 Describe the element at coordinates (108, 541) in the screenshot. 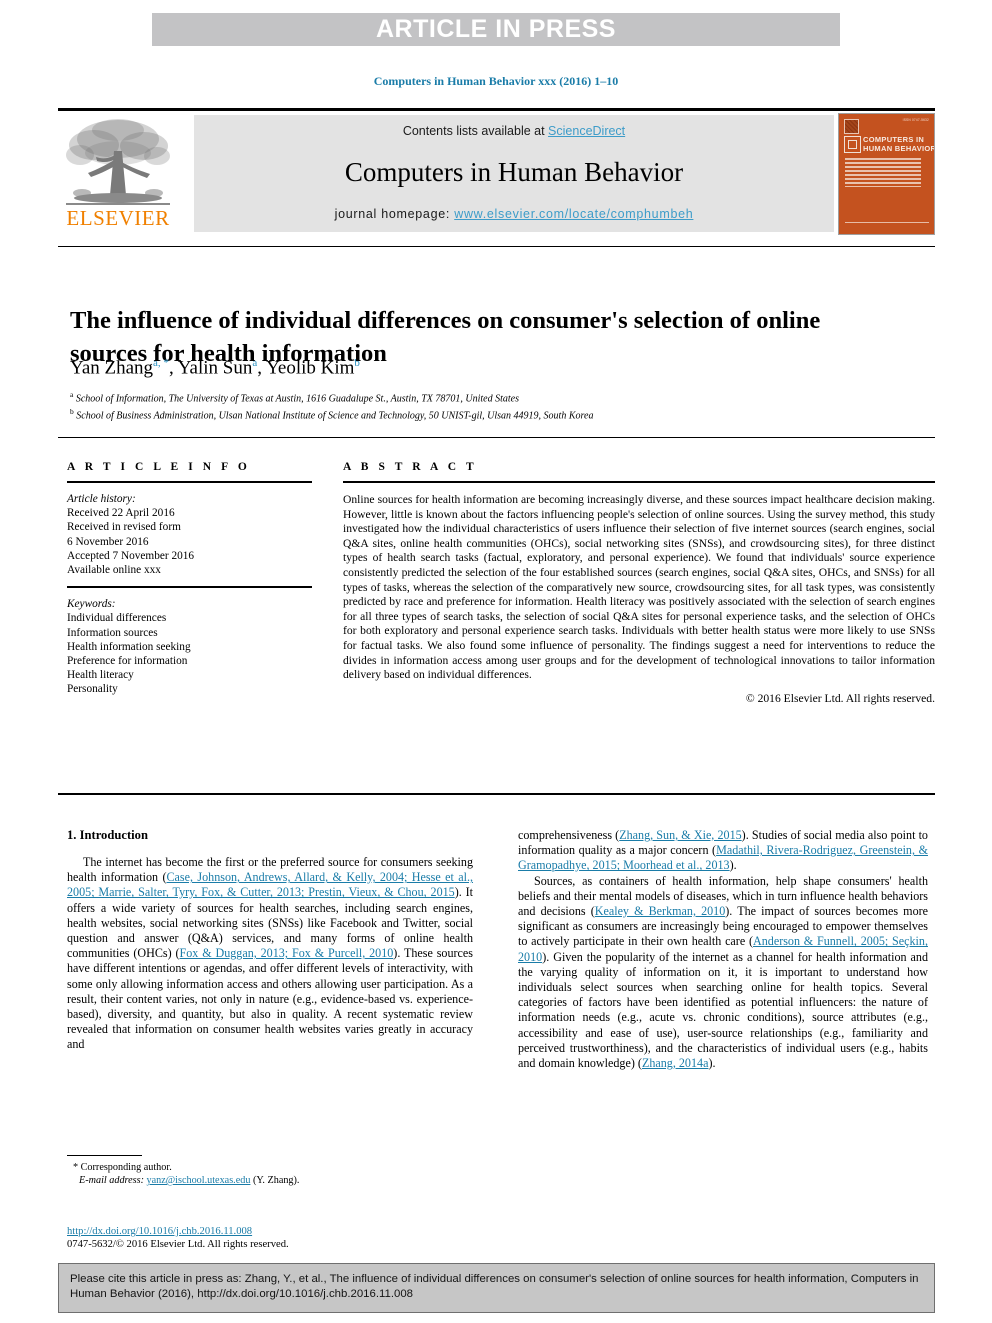

I see `article-history-item: 6 November 2016` at that location.